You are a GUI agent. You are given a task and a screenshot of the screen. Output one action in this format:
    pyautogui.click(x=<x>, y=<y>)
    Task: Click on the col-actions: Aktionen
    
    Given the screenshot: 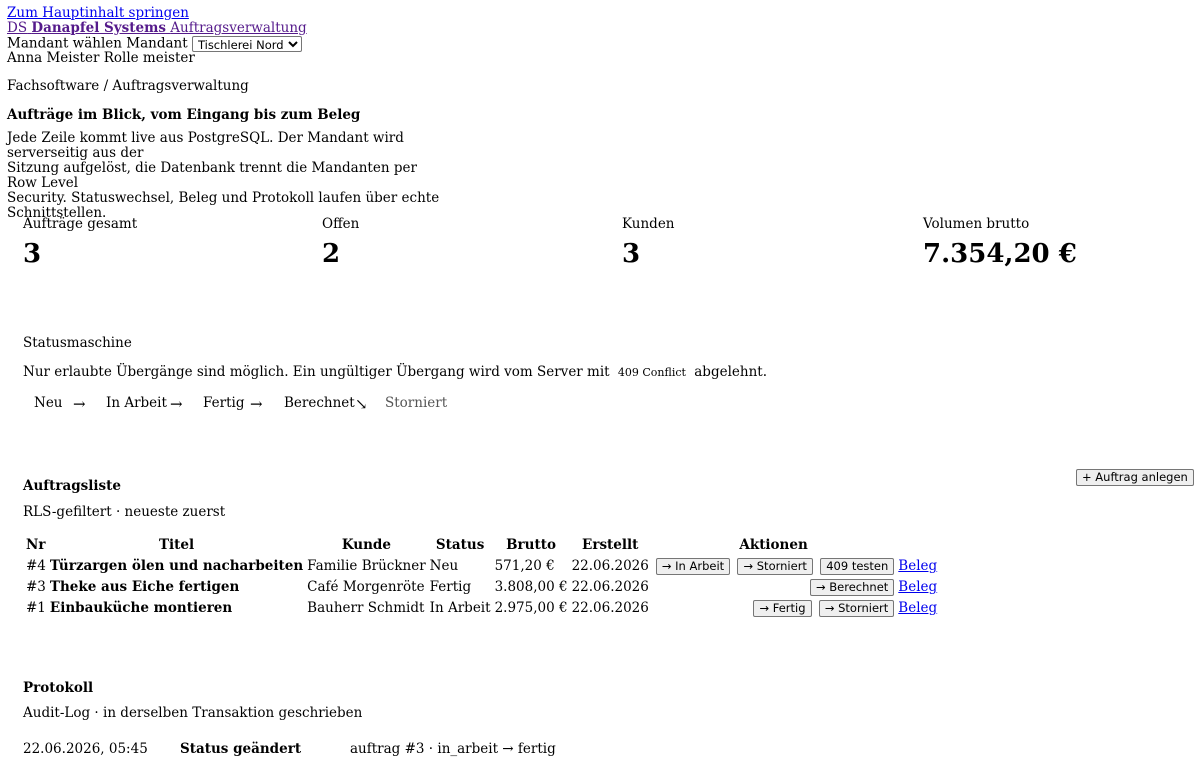 What is the action you would take?
    pyautogui.click(x=773, y=545)
    